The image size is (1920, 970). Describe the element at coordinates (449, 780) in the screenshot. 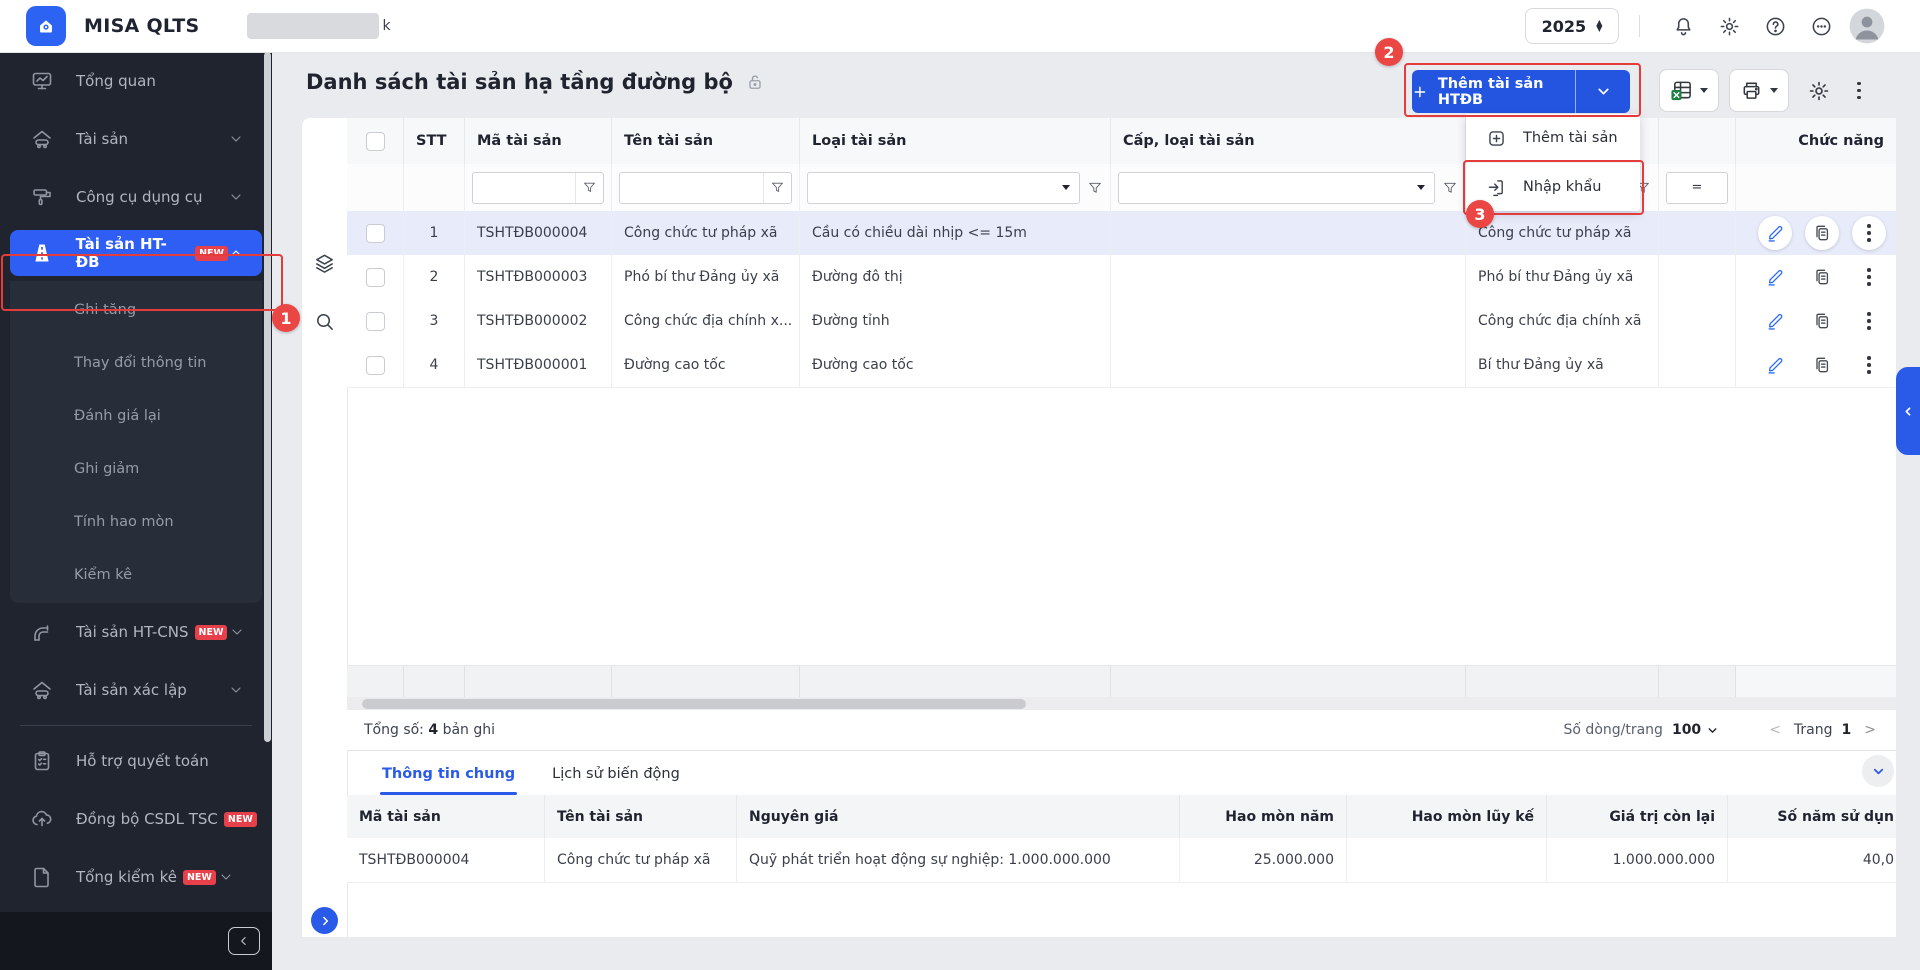

I see `tab-thong-tin-chung: Thông tin chung` at that location.